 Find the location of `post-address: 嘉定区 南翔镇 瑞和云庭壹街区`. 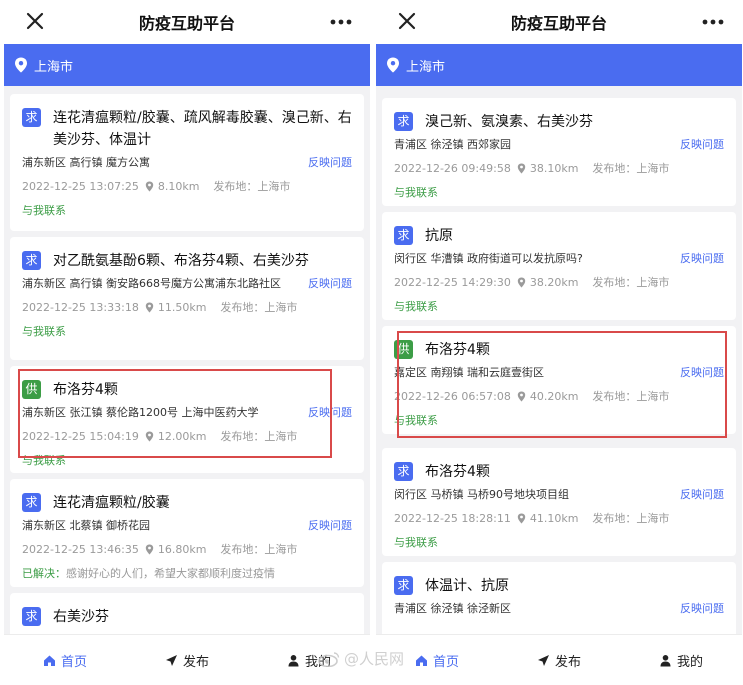

post-address: 嘉定区 南翔镇 瑞和云庭壹街区 is located at coordinates (469, 372).